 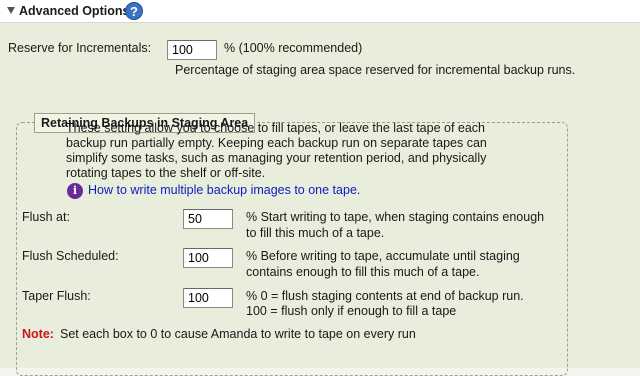 I want to click on collapse-triangle-icon, so click(x=11, y=10).